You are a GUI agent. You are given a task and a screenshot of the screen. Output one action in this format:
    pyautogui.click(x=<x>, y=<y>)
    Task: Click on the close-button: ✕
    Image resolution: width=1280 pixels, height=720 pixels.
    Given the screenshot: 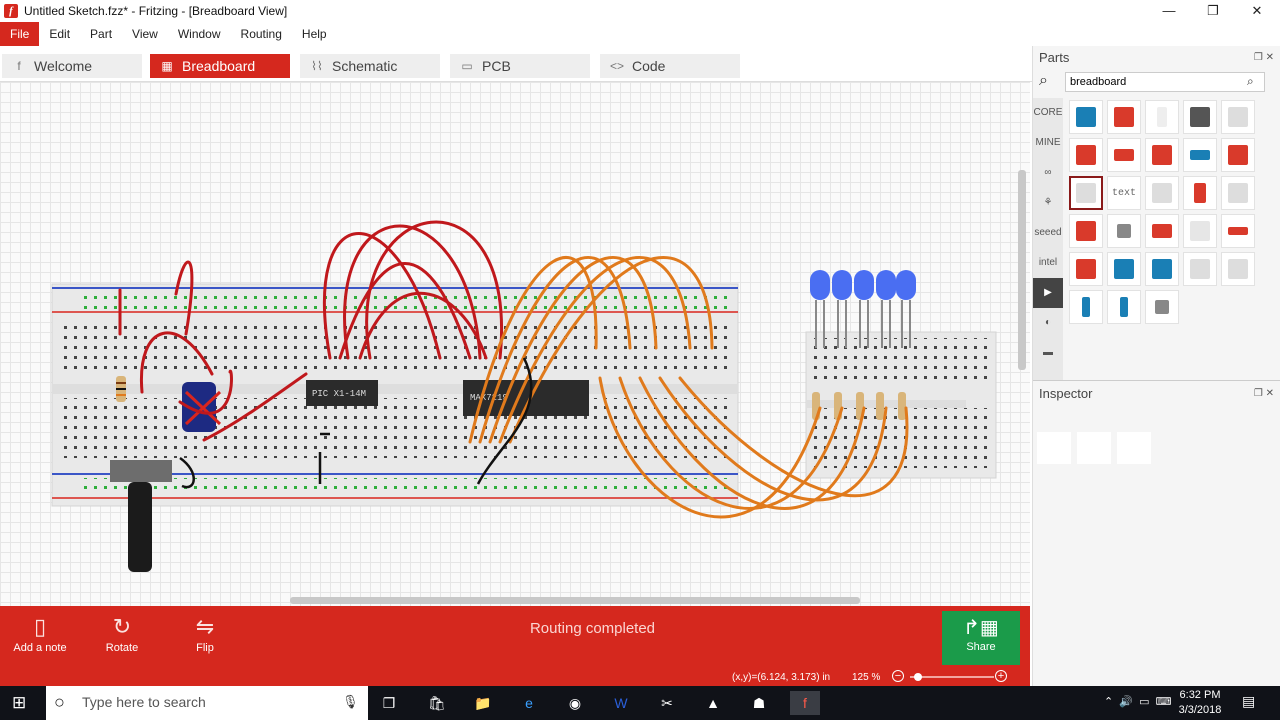 What is the action you would take?
    pyautogui.click(x=1257, y=11)
    